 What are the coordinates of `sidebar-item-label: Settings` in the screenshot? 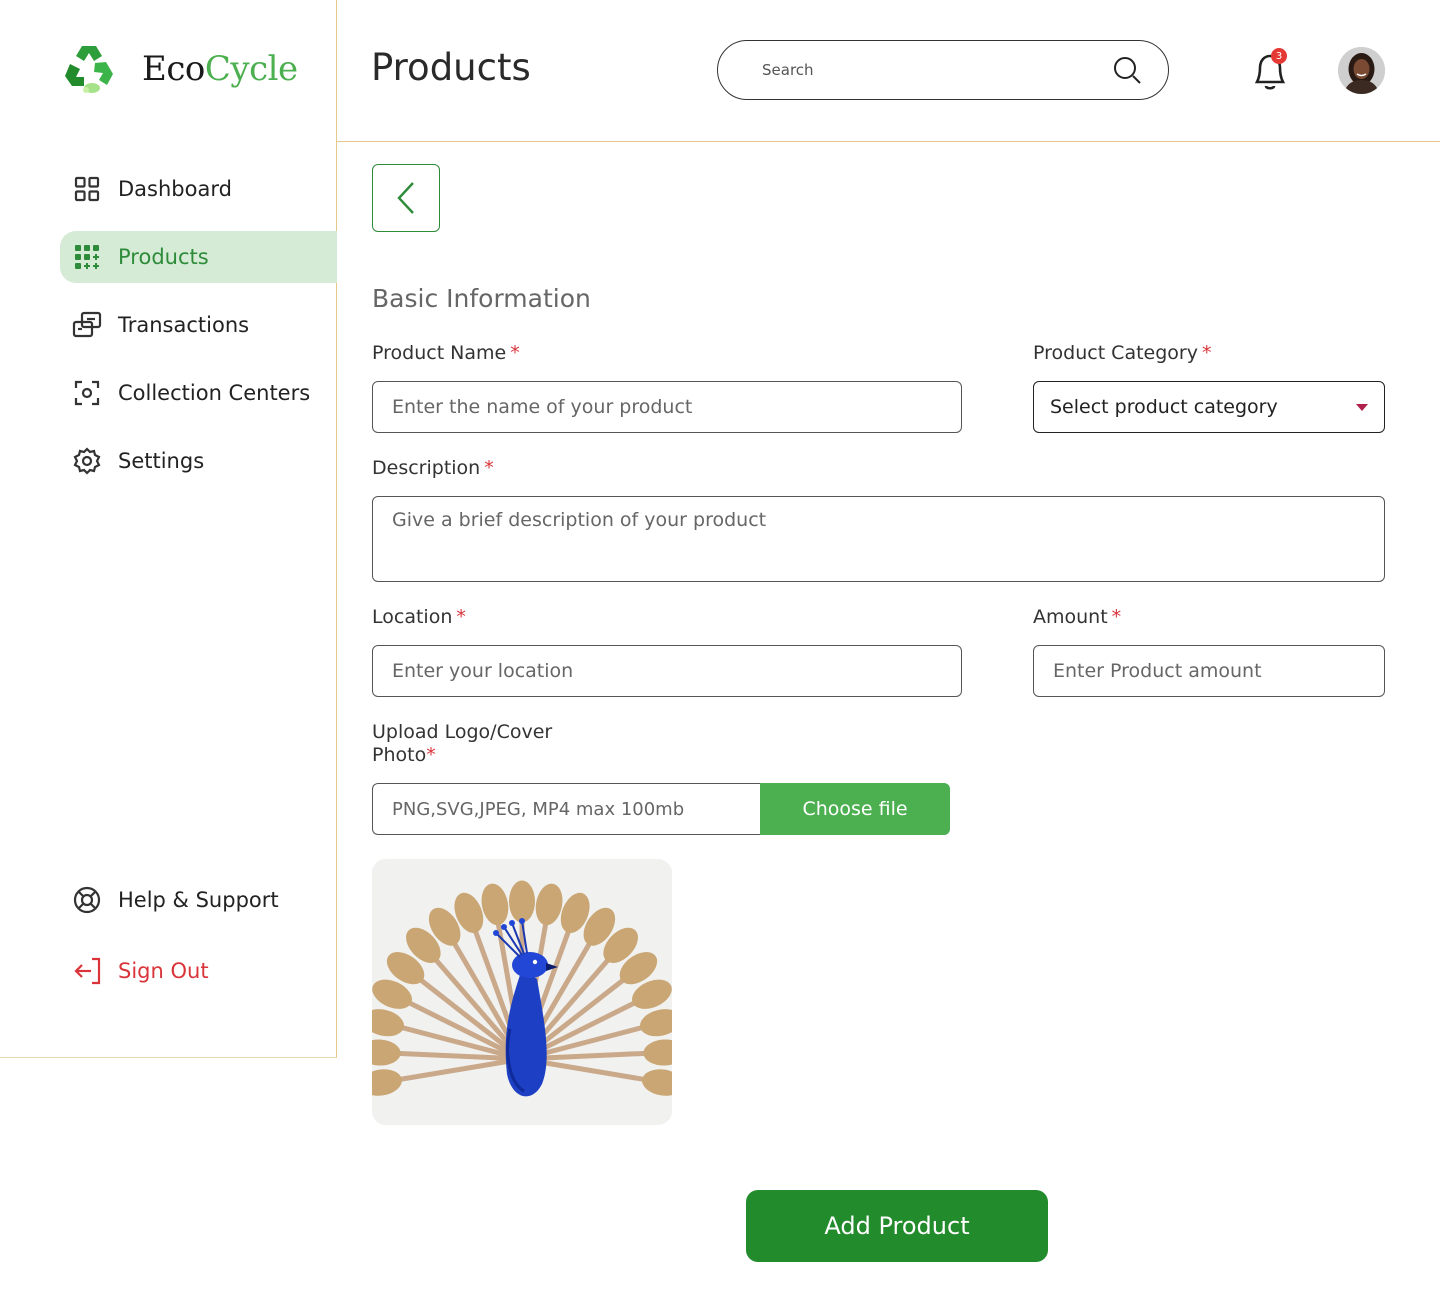 It's located at (161, 461).